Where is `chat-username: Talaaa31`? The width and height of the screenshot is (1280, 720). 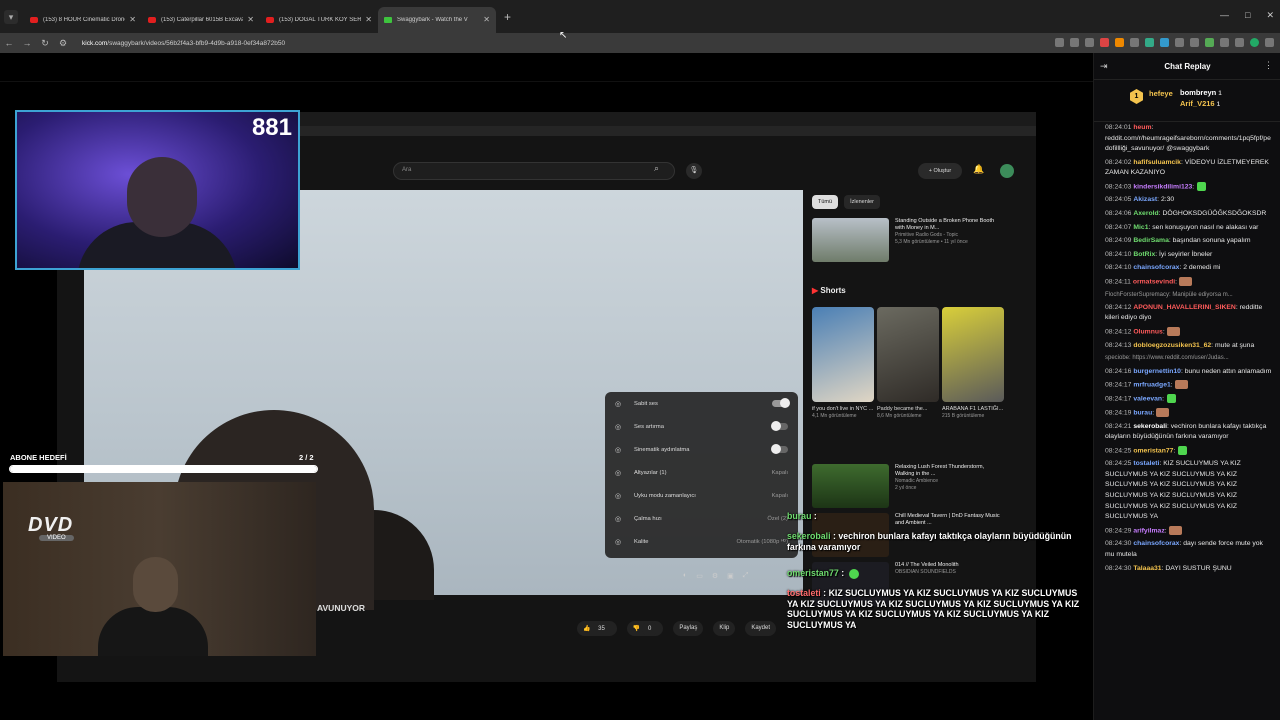
chat-username: Talaaa31 is located at coordinates (1147, 568).